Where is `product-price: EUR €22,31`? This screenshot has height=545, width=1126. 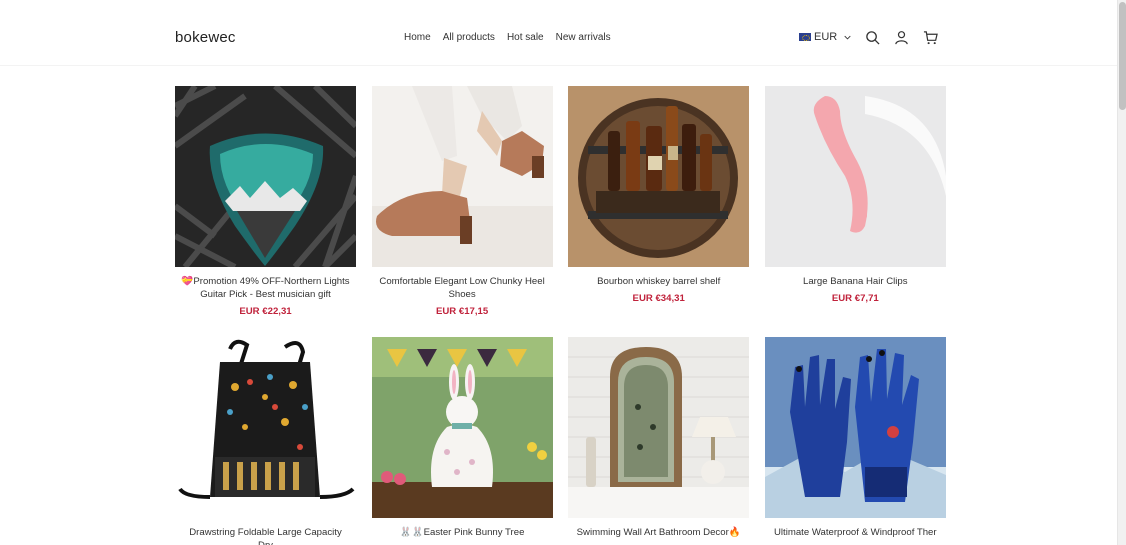 product-price: EUR €22,31 is located at coordinates (265, 311).